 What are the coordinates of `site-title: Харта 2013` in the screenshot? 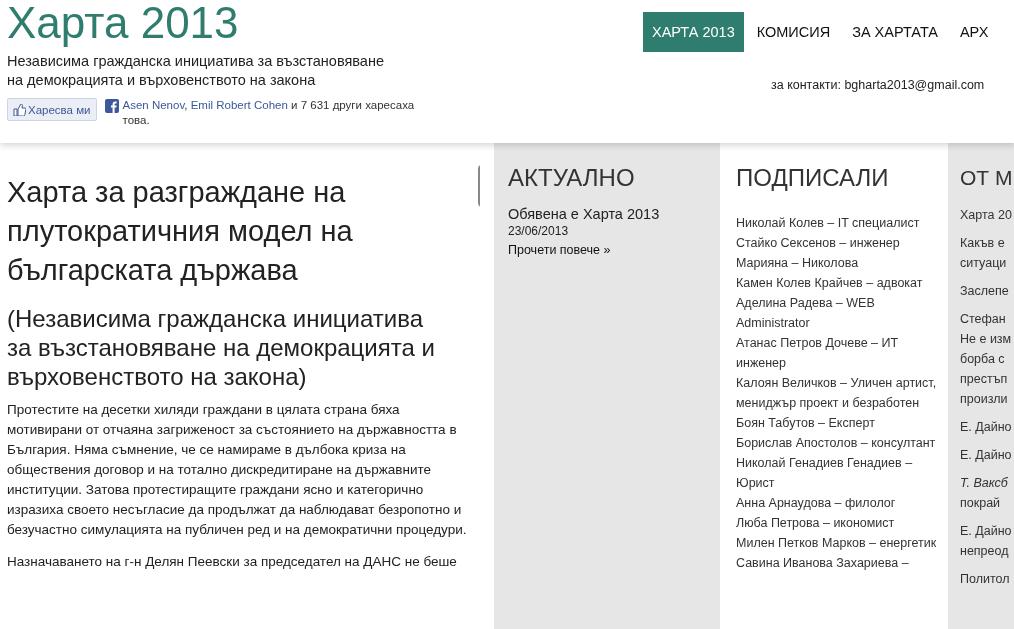 It's located at (216, 23).